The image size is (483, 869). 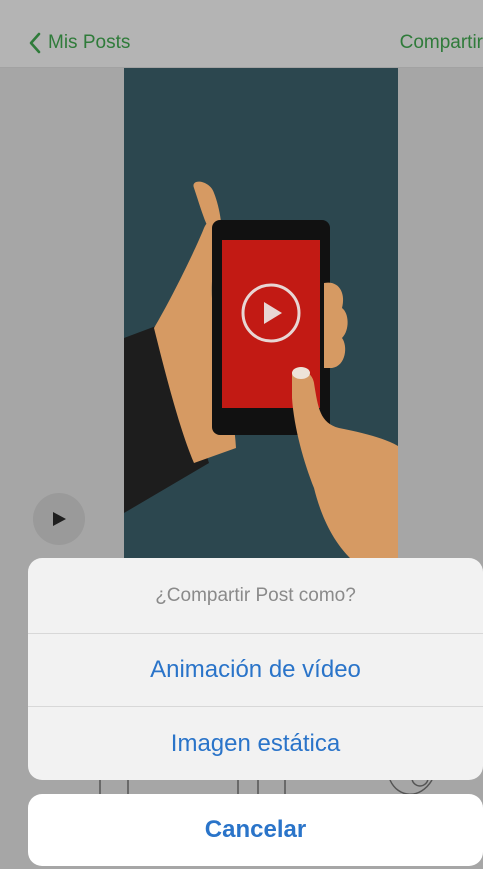 I want to click on chevron-left-icon, so click(x=35, y=43).